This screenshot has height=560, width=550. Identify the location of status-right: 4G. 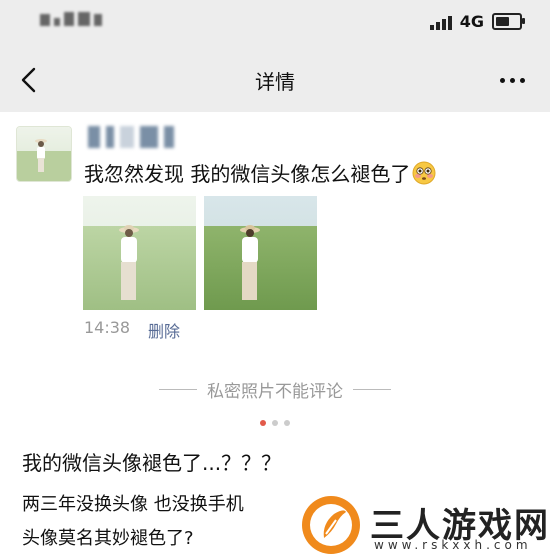
(477, 21).